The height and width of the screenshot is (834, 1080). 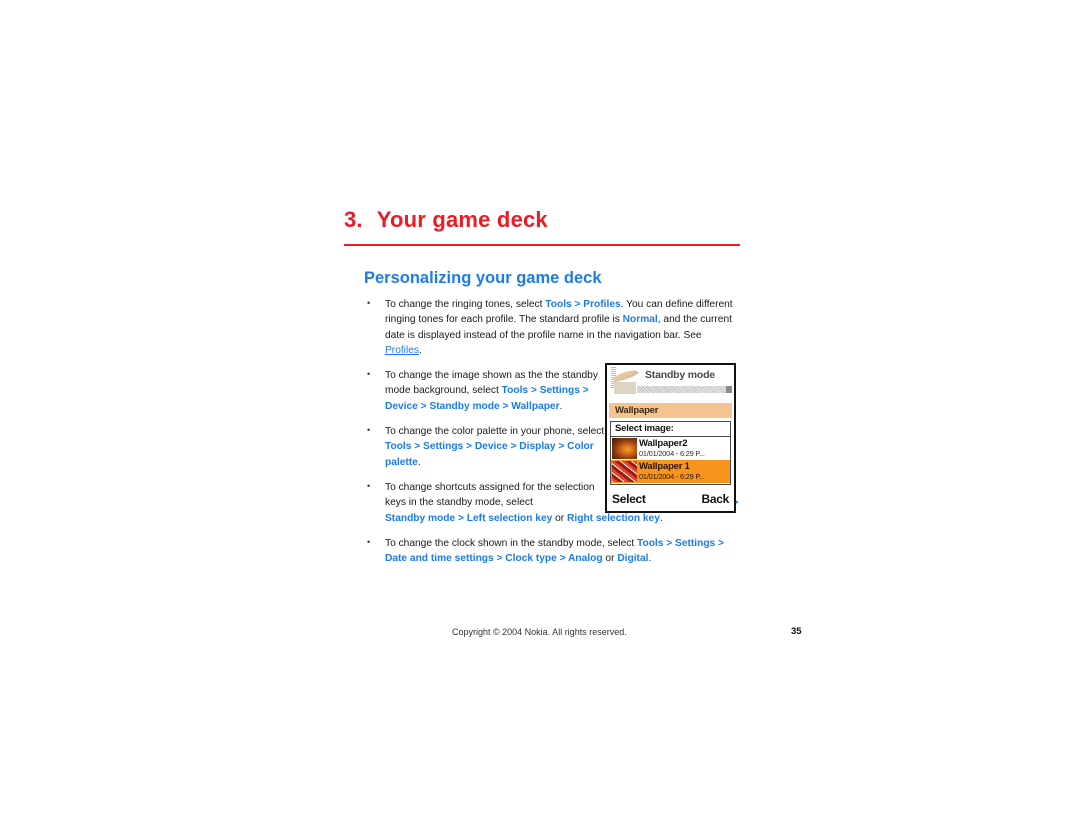 I want to click on b4-seg3: ., so click(x=661, y=518).